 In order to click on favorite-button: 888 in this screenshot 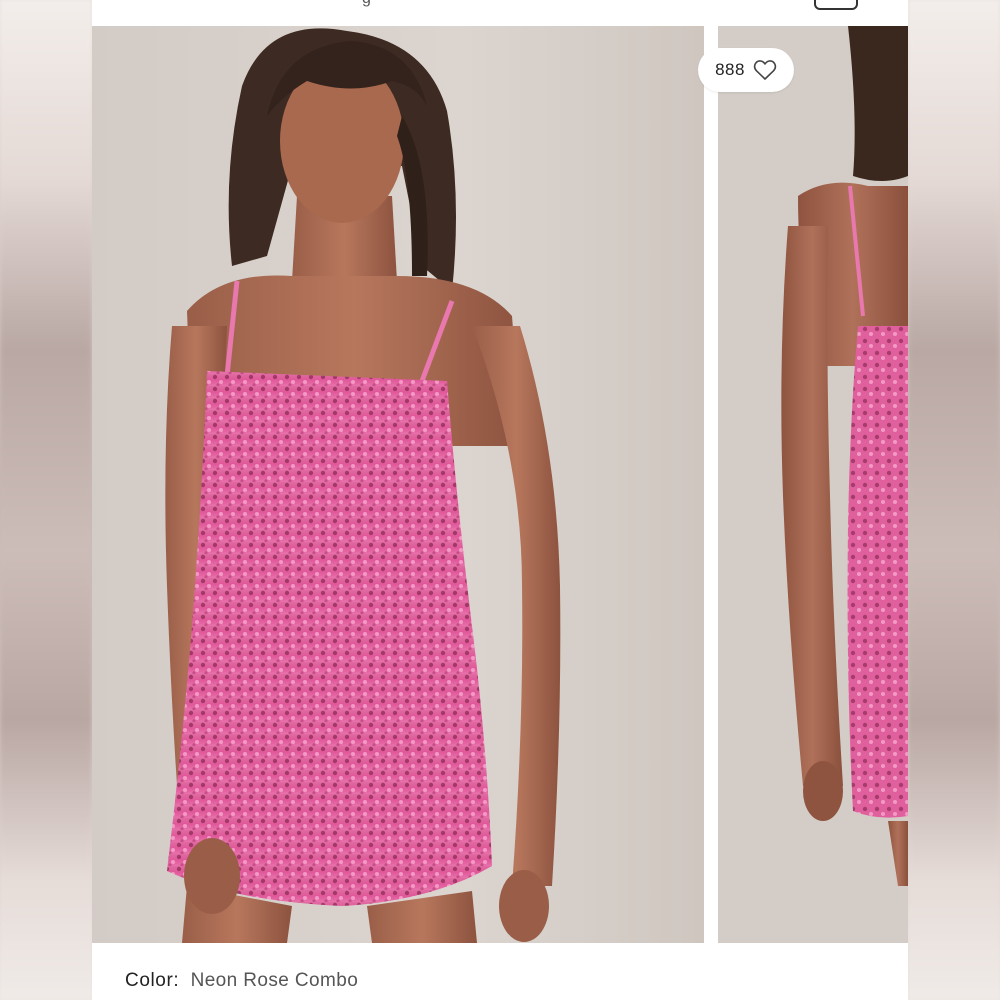, I will do `click(746, 70)`.